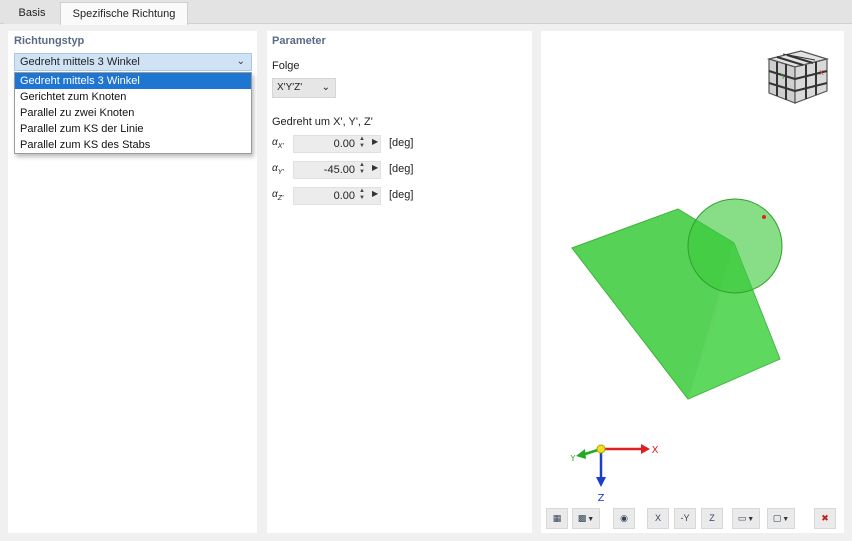 The image size is (852, 541). I want to click on option-gedreht-mittels-3-winkel: Gedreht mittels 3 Winkel, so click(133, 81).